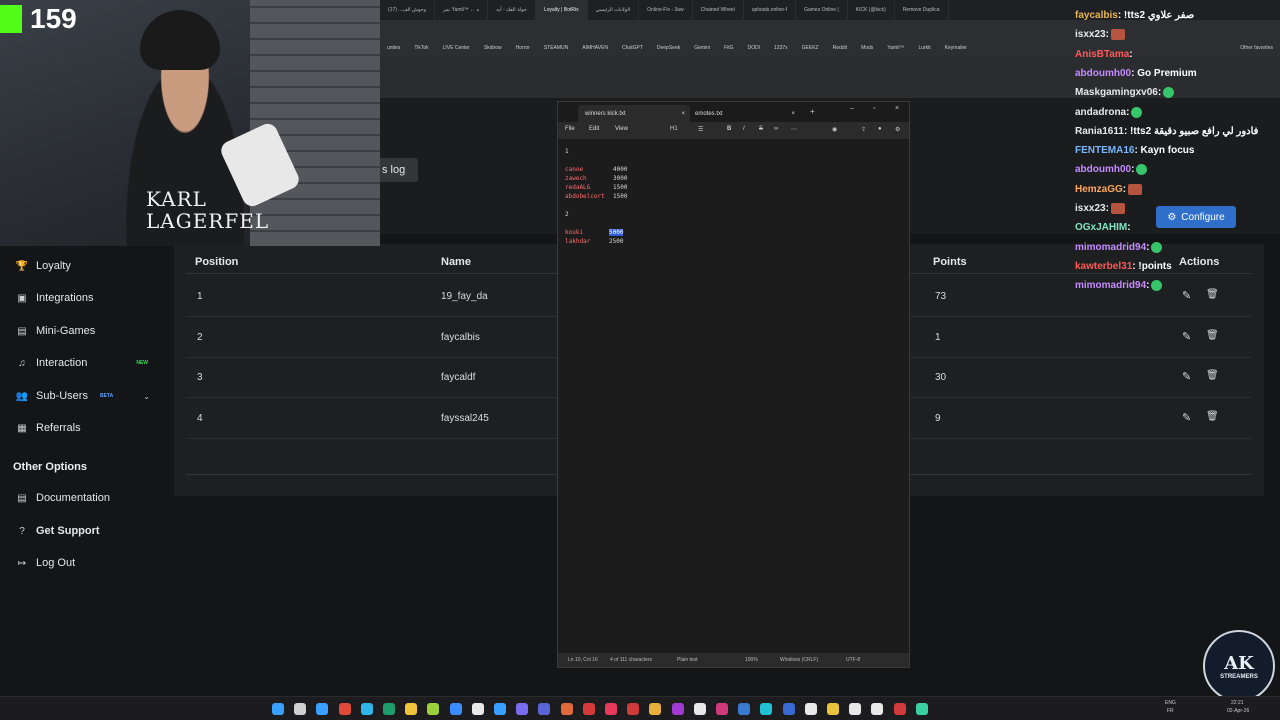  What do you see at coordinates (880, 129) in the screenshot?
I see `account-icon: ●` at bounding box center [880, 129].